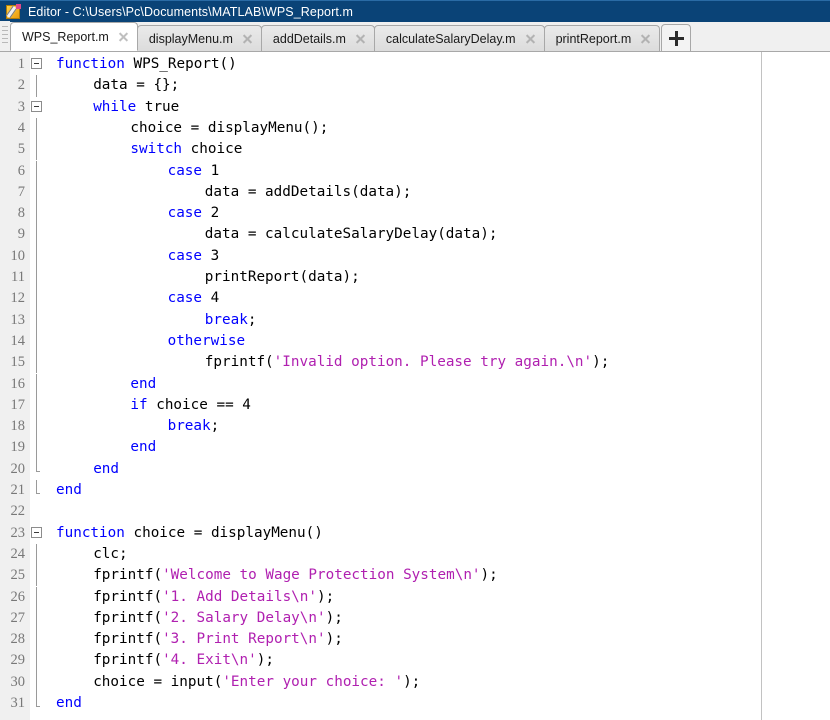 Image resolution: width=830 pixels, height=720 pixels. I want to click on line-number: 27, so click(18, 617).